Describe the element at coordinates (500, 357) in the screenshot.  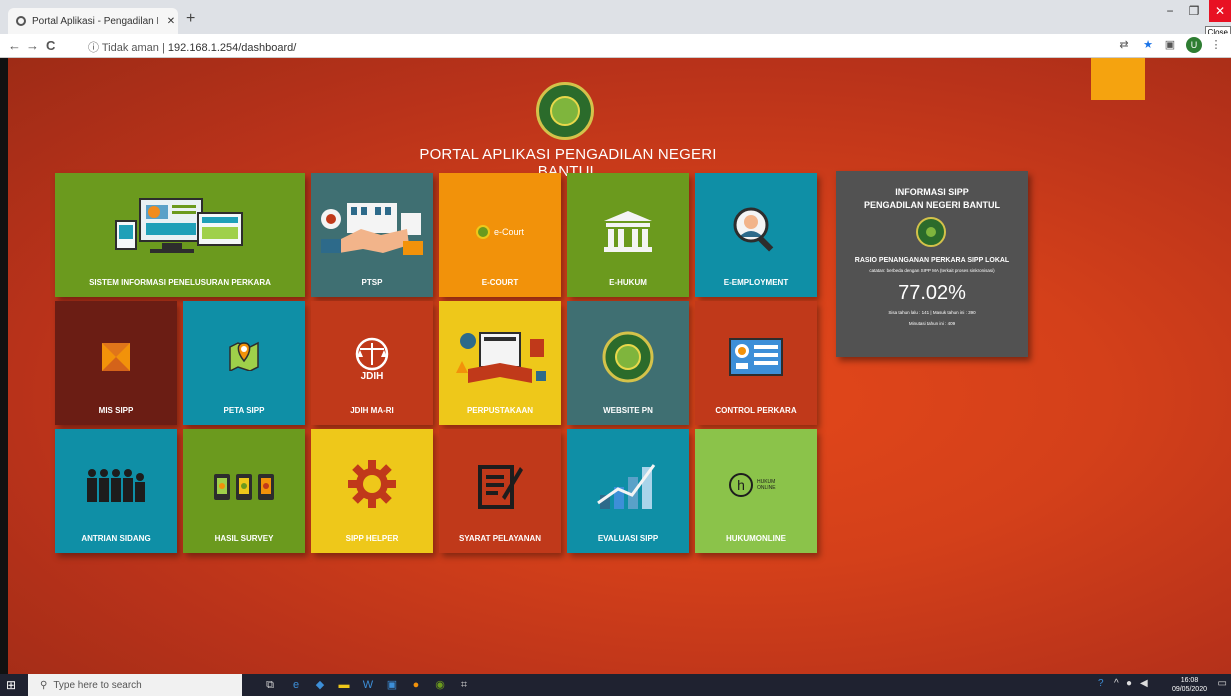
I see `library-books-icon` at that location.